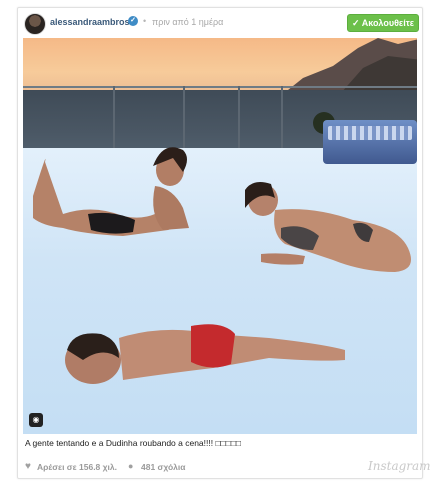 The height and width of the screenshot is (488, 440). What do you see at coordinates (356, 23) in the screenshot?
I see `check-icon: ✓` at bounding box center [356, 23].